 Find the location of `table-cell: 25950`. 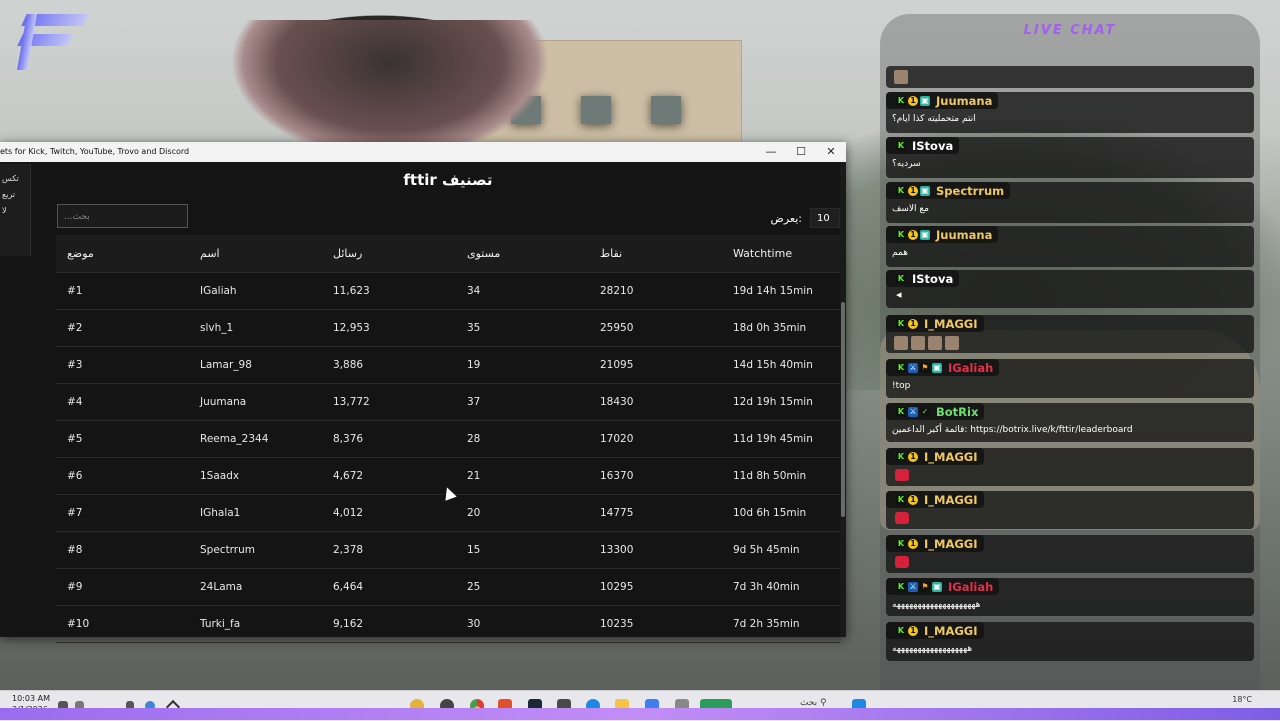

table-cell: 25950 is located at coordinates (617, 328).